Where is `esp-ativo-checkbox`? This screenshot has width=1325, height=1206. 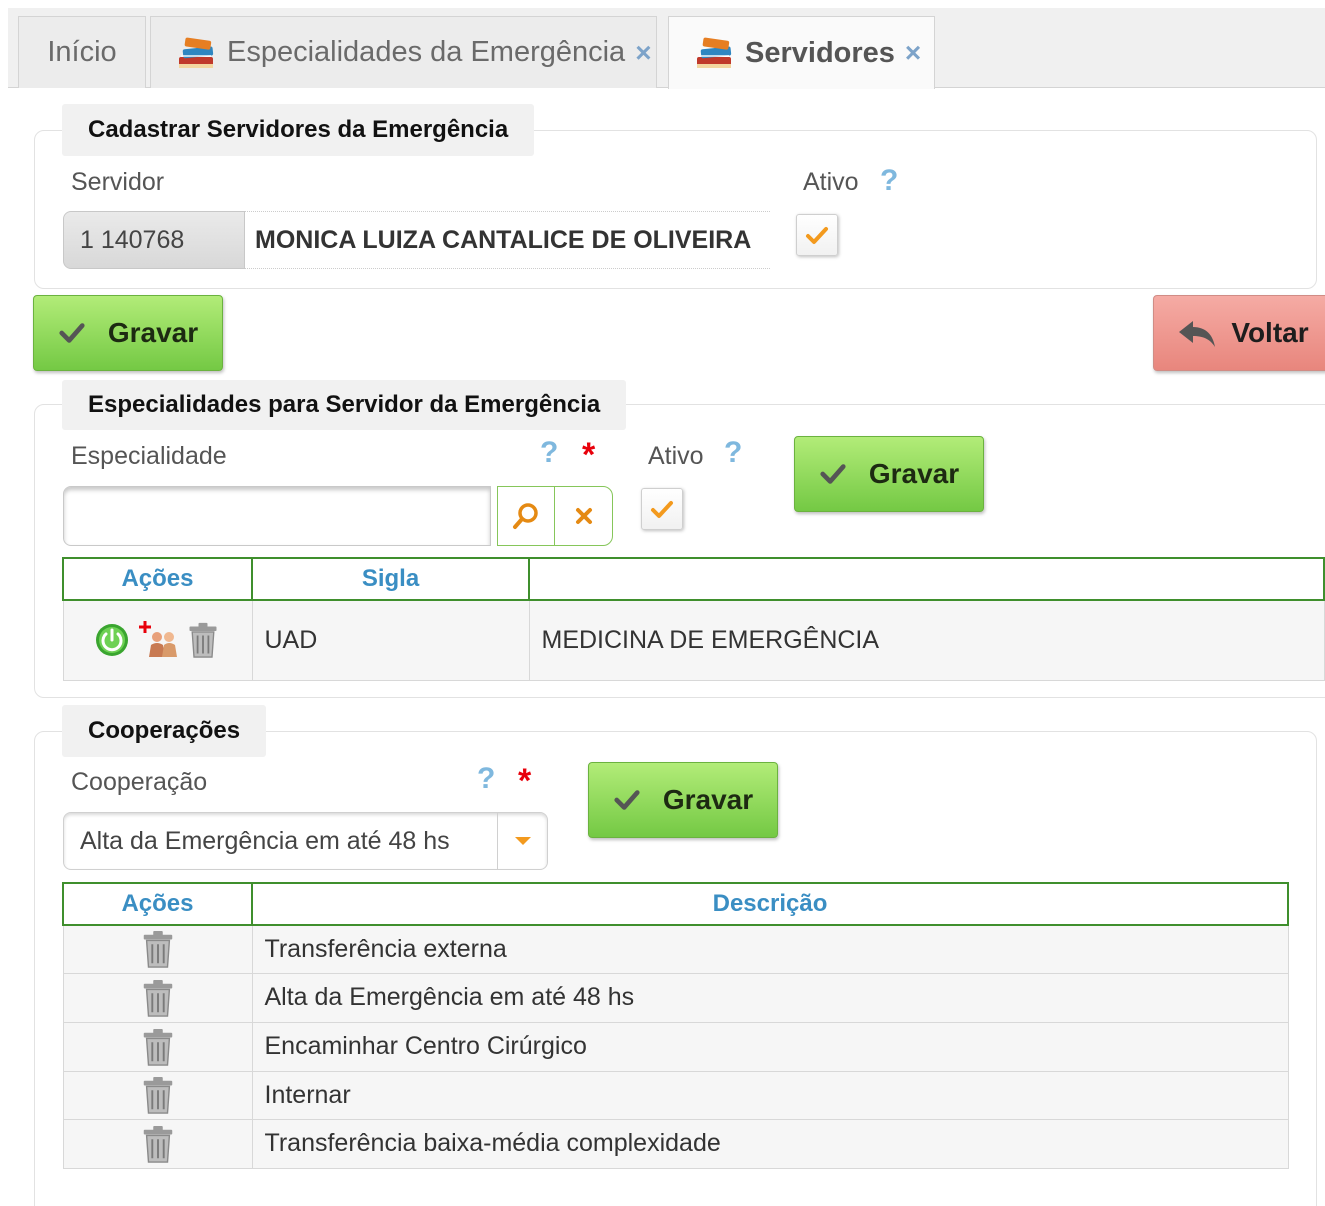 esp-ativo-checkbox is located at coordinates (662, 509).